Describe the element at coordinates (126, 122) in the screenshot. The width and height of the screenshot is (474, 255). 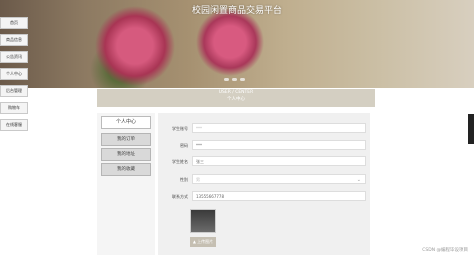
I see `user-menu-title: 个人中心` at that location.